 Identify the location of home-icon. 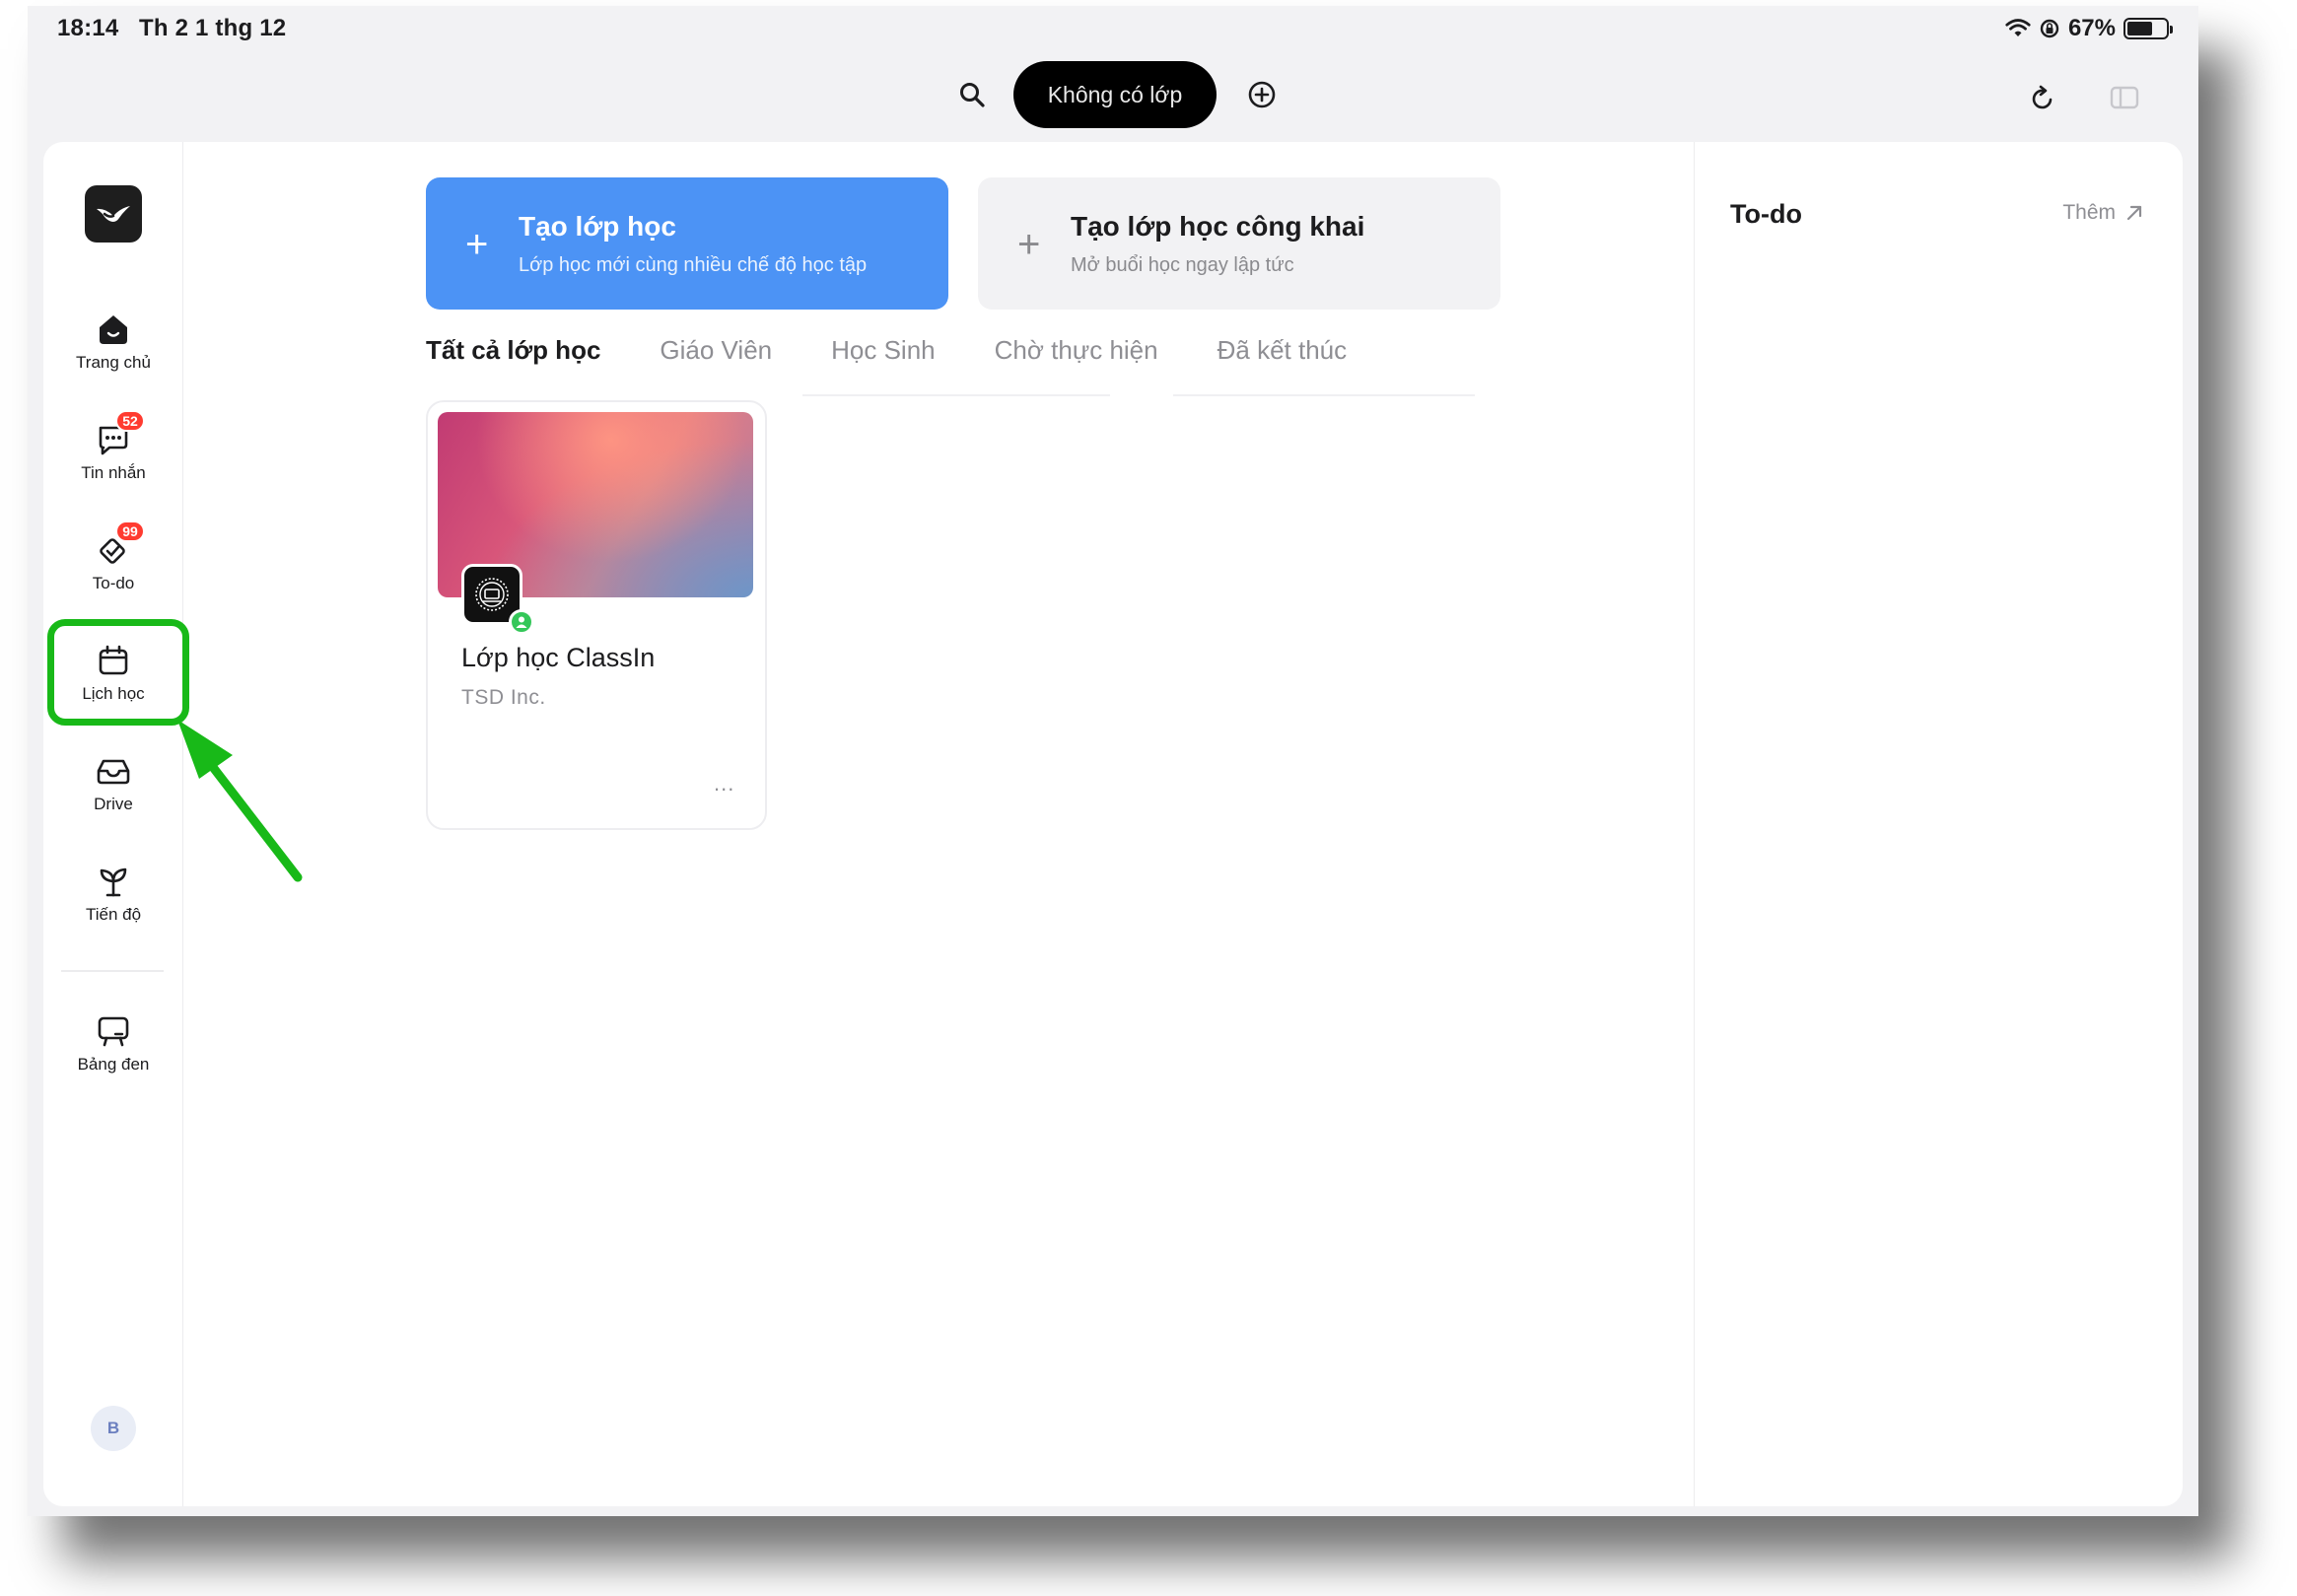
(114, 329).